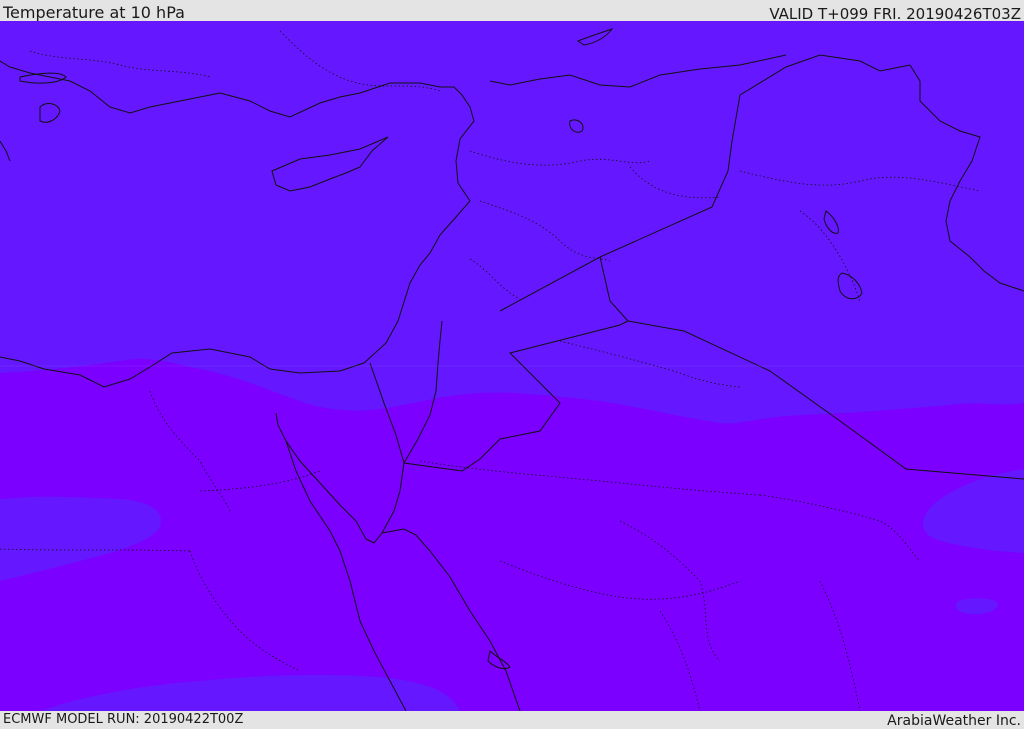 Image resolution: width=1024 pixels, height=729 pixels. I want to click on map-title: Temperature at 10 hPa, so click(94, 12).